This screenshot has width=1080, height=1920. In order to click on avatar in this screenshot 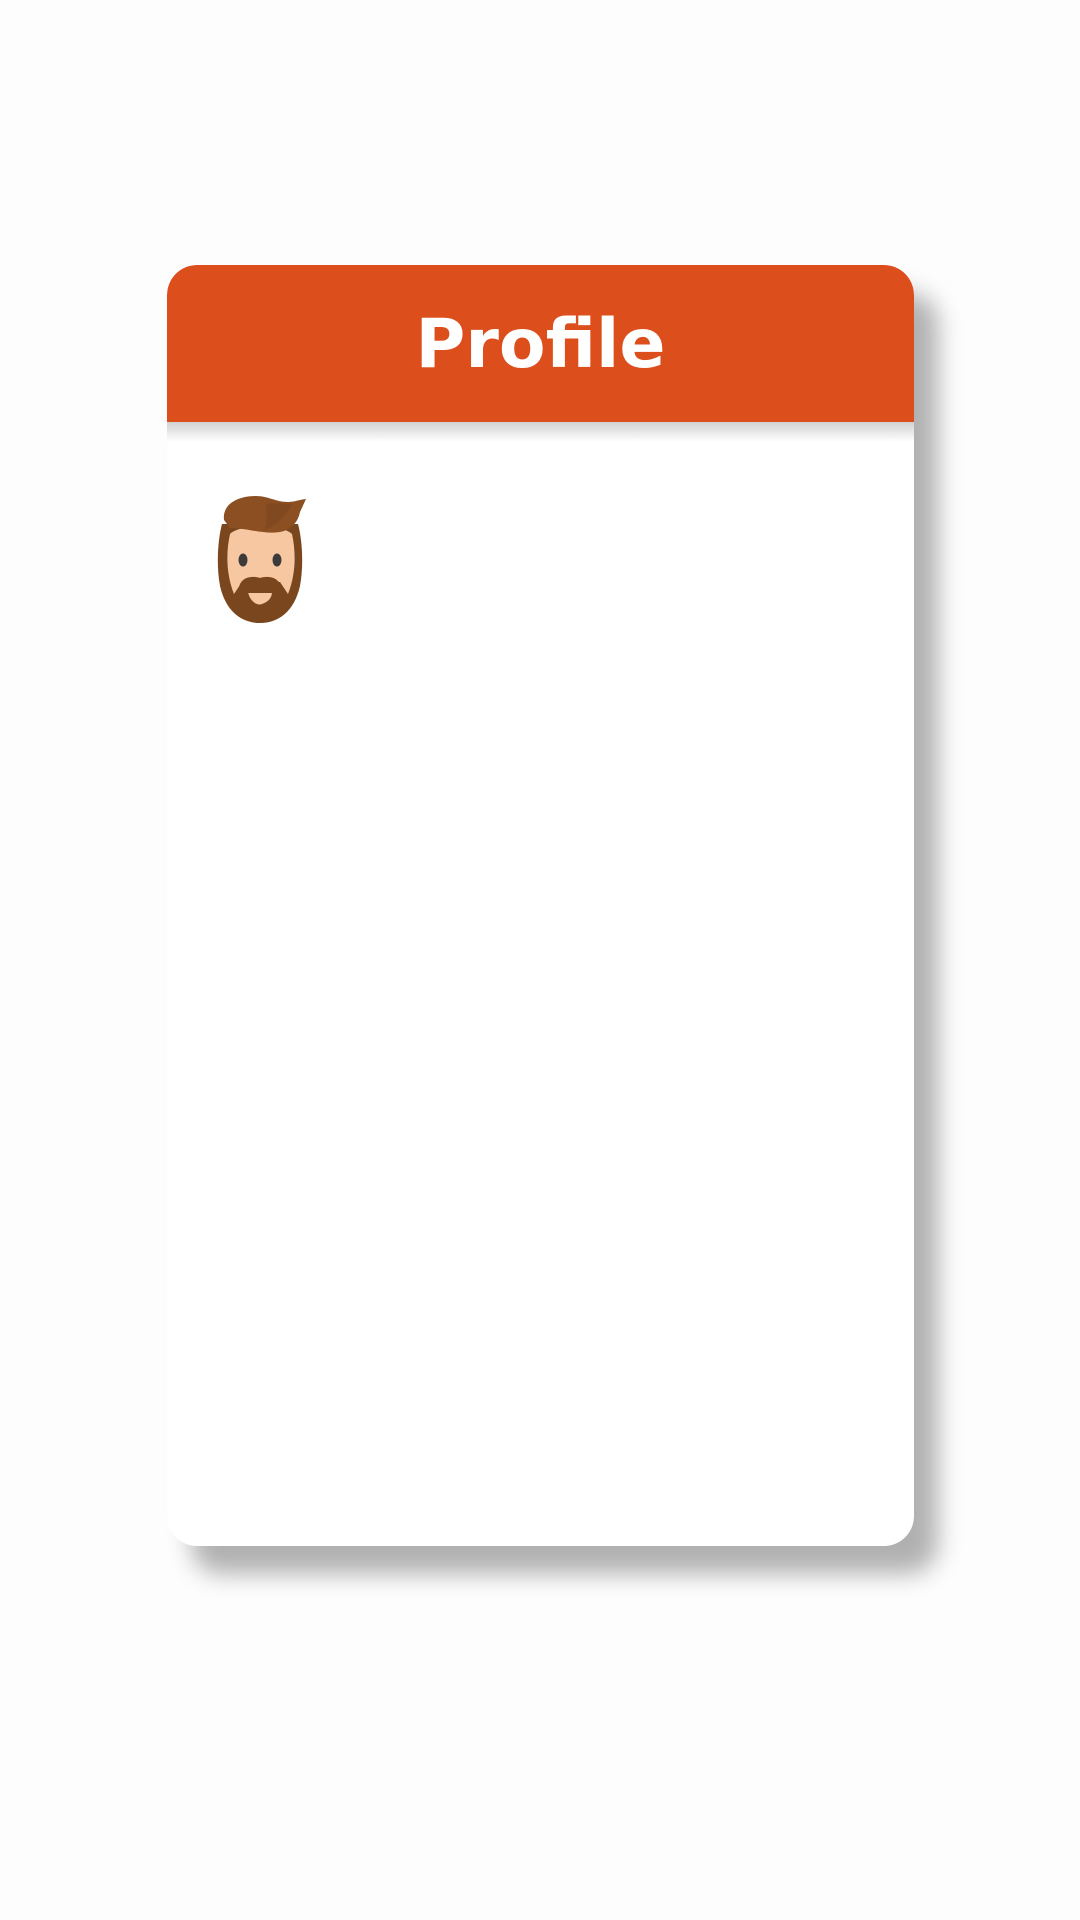, I will do `click(261, 559)`.